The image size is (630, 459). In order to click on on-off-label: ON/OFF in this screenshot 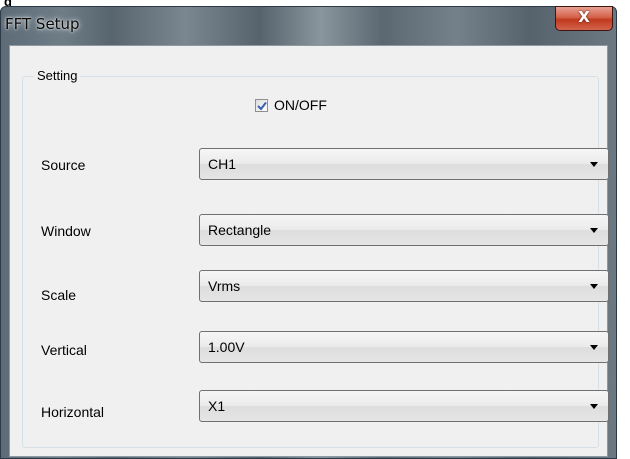, I will do `click(300, 105)`.